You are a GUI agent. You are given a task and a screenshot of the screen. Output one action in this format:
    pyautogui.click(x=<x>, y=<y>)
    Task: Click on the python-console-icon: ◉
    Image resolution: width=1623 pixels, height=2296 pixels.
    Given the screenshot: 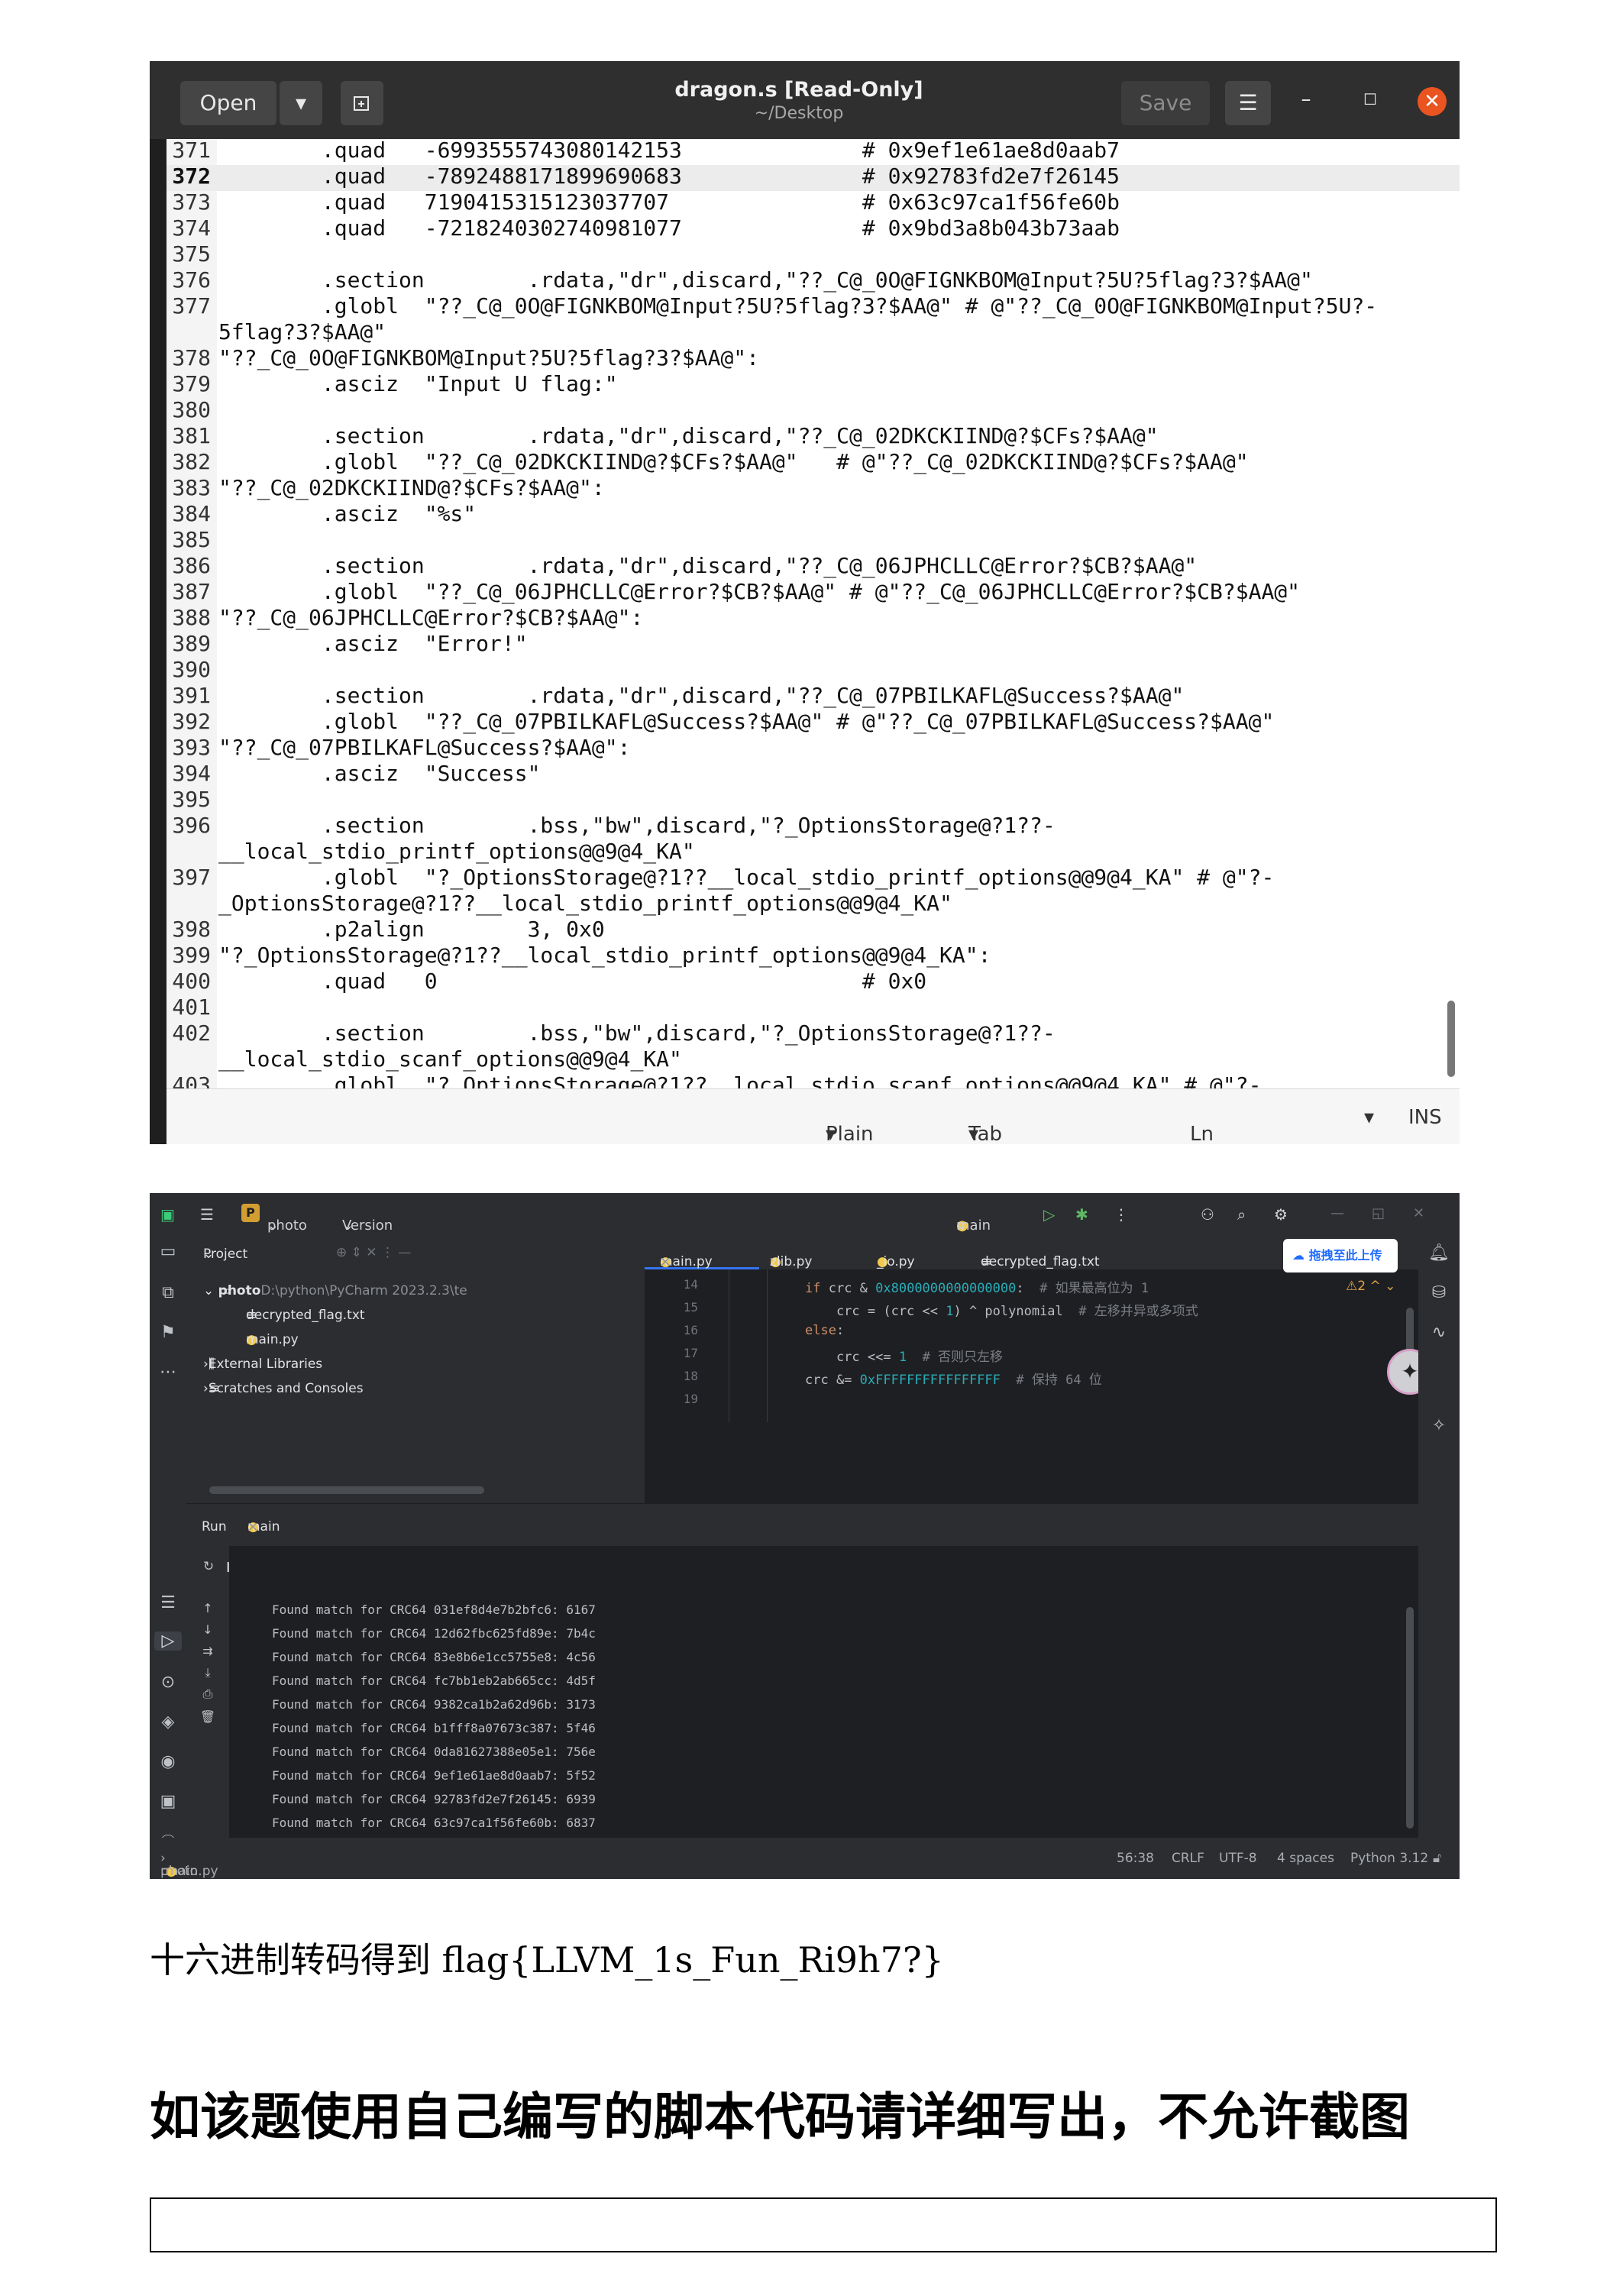 What is the action you would take?
    pyautogui.click(x=168, y=1761)
    